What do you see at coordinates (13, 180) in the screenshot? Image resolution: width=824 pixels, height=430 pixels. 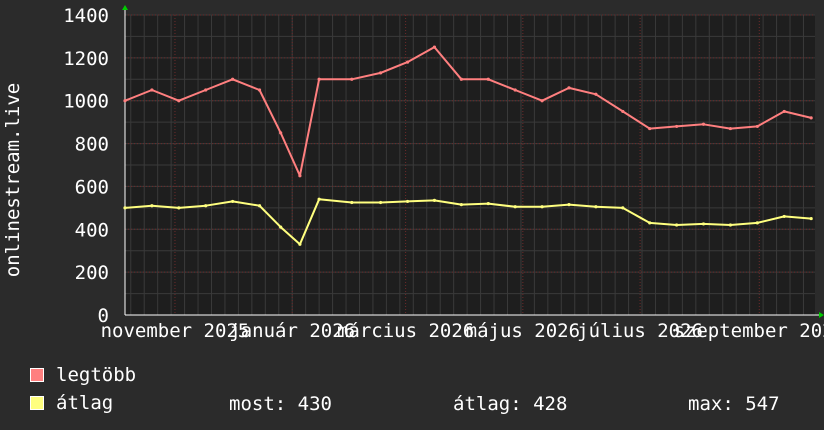 I see `y-axis-label: onlinestream.live` at bounding box center [13, 180].